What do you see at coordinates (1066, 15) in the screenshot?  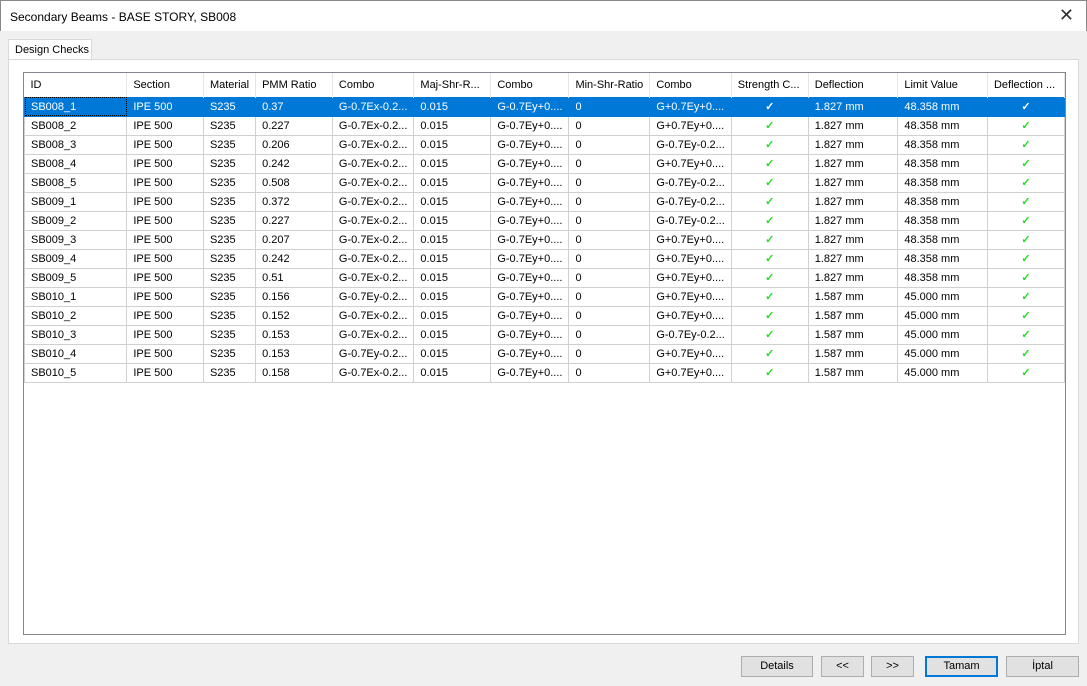 I see `close-icon: ✕` at bounding box center [1066, 15].